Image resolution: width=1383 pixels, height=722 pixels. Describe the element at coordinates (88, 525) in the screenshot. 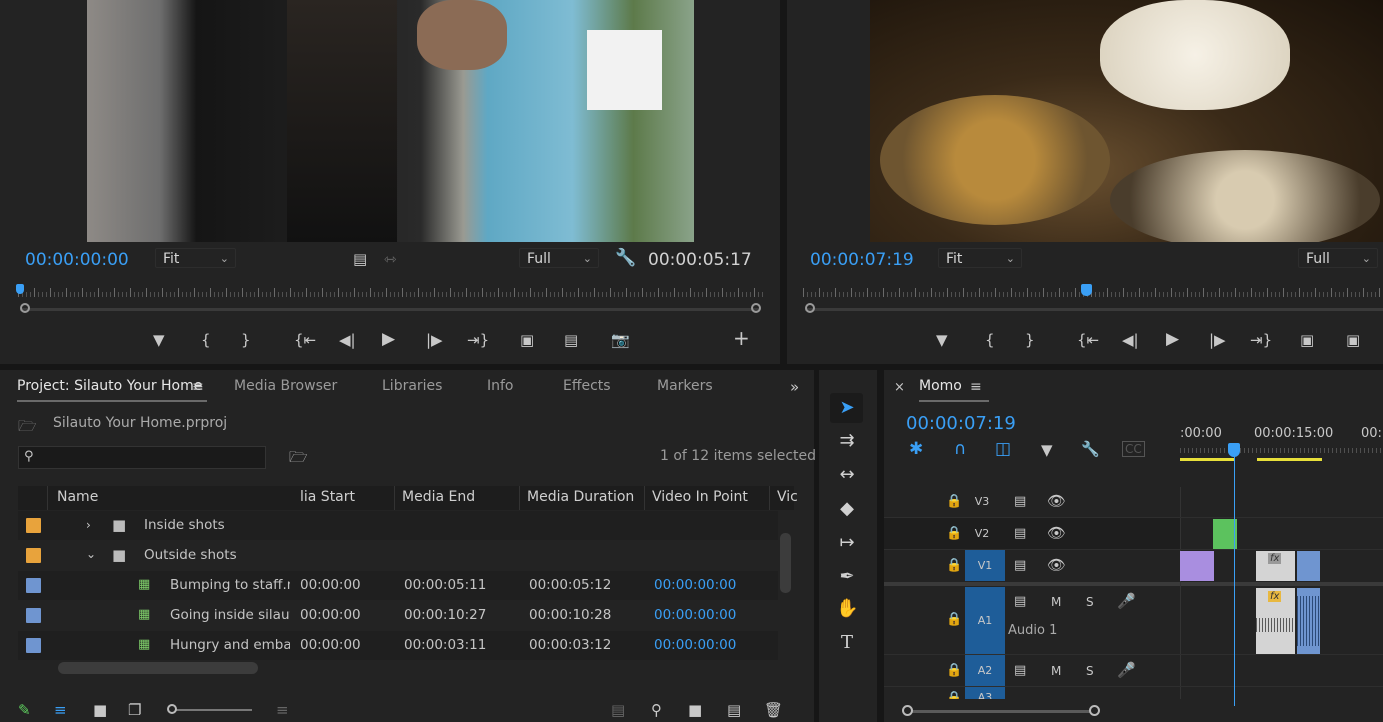

I see `chevron-right-icon: ›` at that location.